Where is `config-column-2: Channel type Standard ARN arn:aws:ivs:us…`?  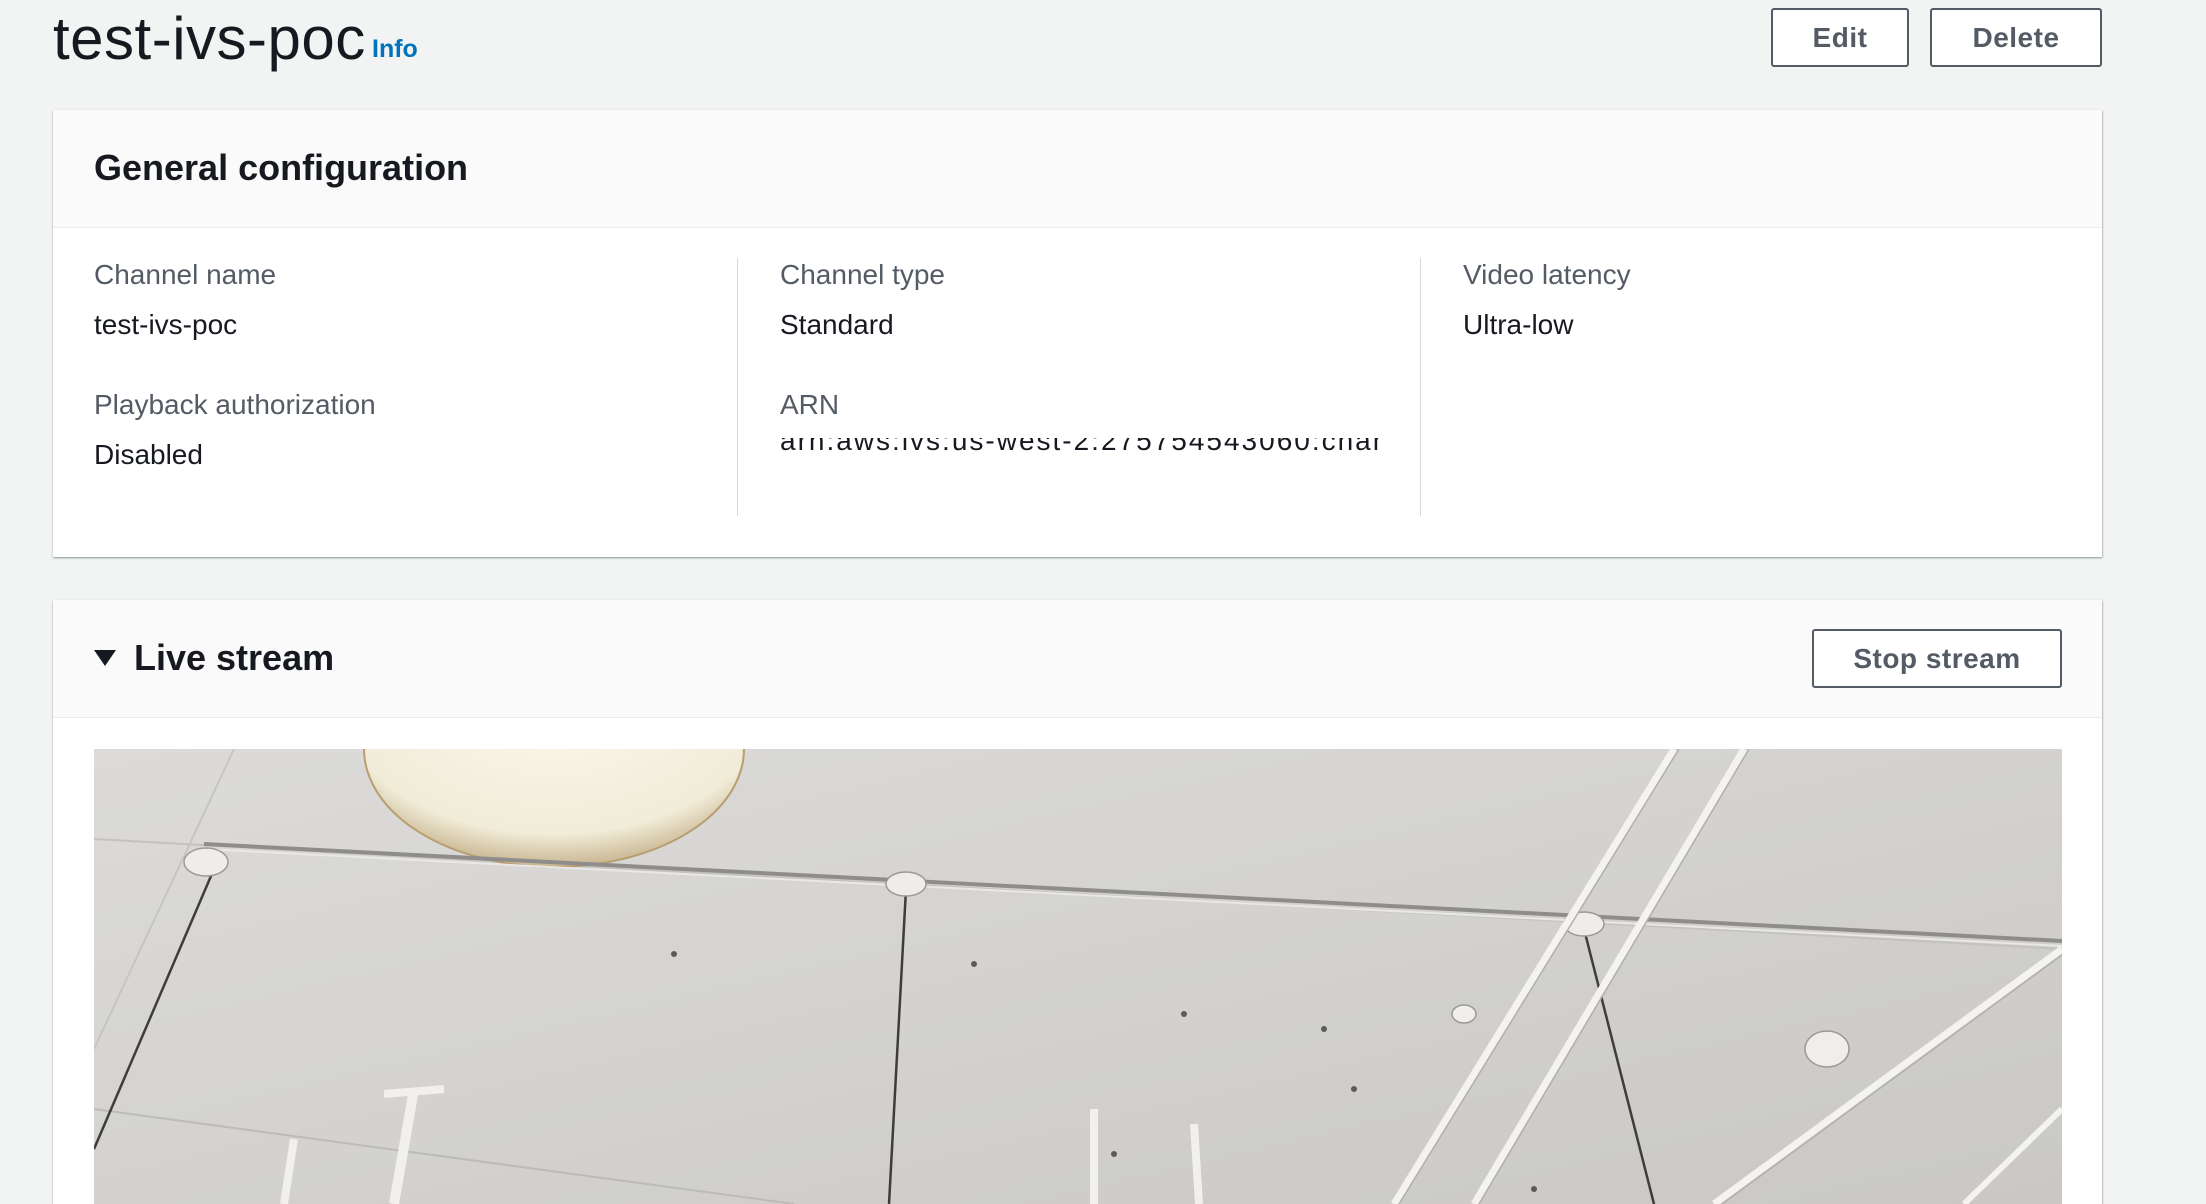
config-column-2: Channel type Standard ARN arn:aws:ivs:us… is located at coordinates (1058, 387).